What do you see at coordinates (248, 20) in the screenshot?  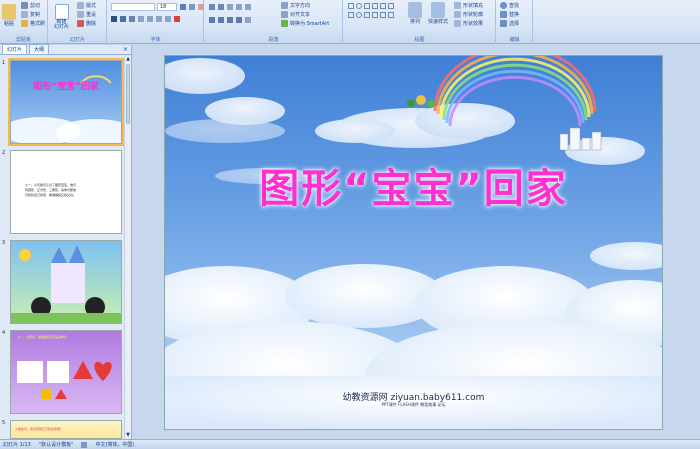 I see `columns-icon` at bounding box center [248, 20].